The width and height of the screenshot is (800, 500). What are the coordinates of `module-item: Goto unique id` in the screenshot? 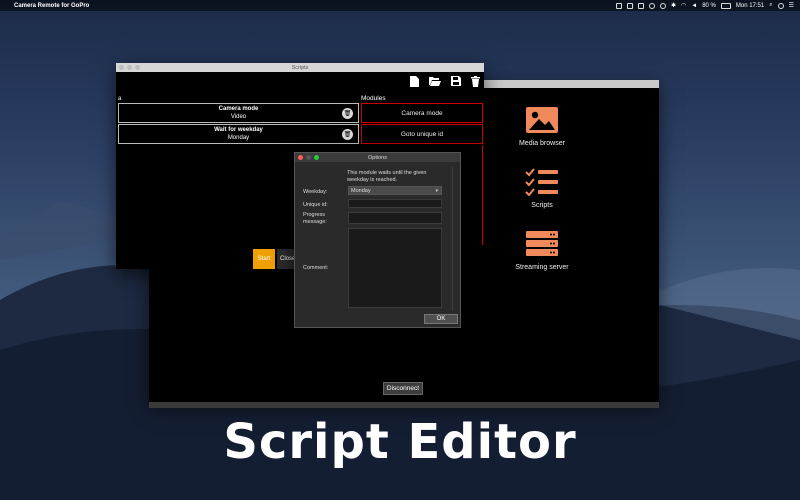 It's located at (422, 134).